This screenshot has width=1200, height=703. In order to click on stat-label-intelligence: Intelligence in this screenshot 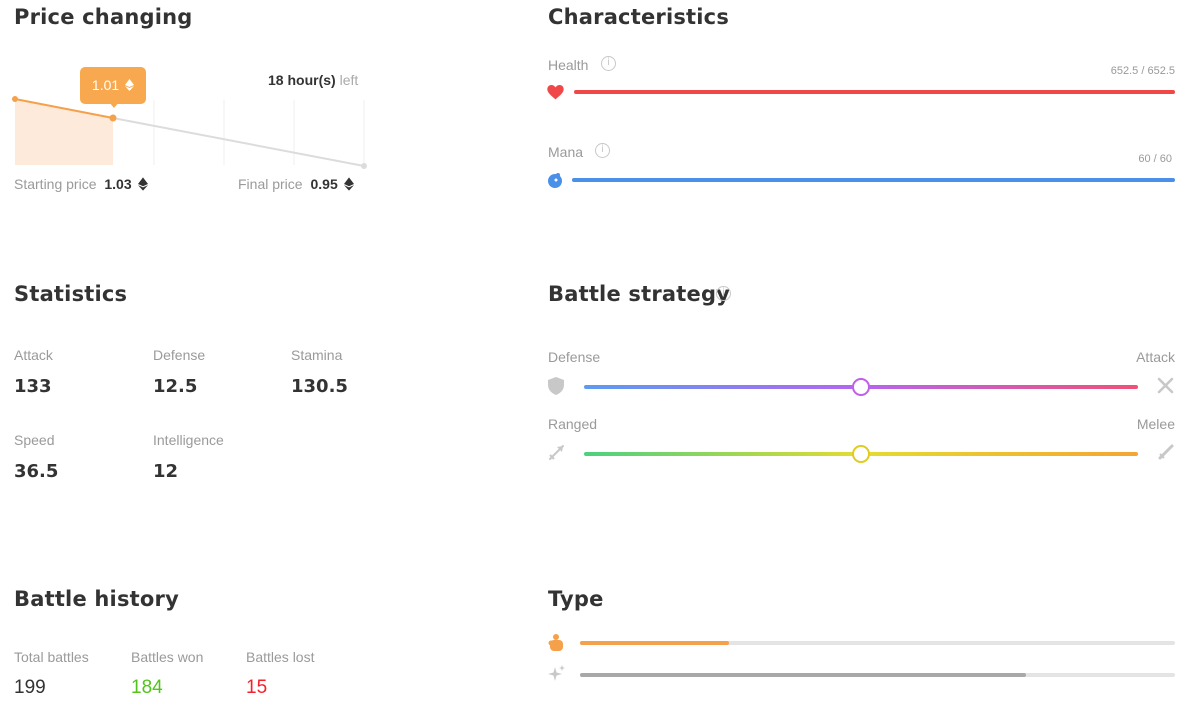, I will do `click(188, 440)`.